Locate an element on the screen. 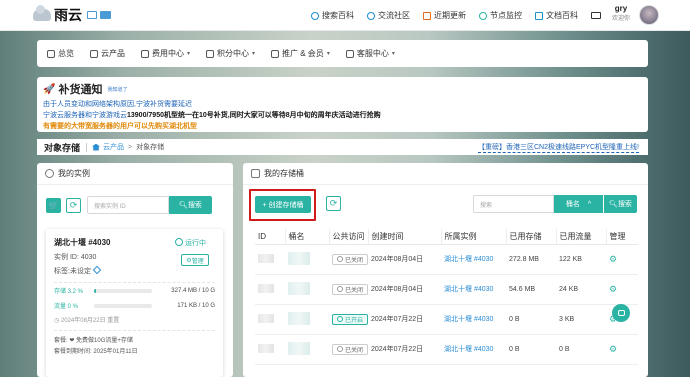  user-menu: gry 欢迎你 is located at coordinates (621, 13).